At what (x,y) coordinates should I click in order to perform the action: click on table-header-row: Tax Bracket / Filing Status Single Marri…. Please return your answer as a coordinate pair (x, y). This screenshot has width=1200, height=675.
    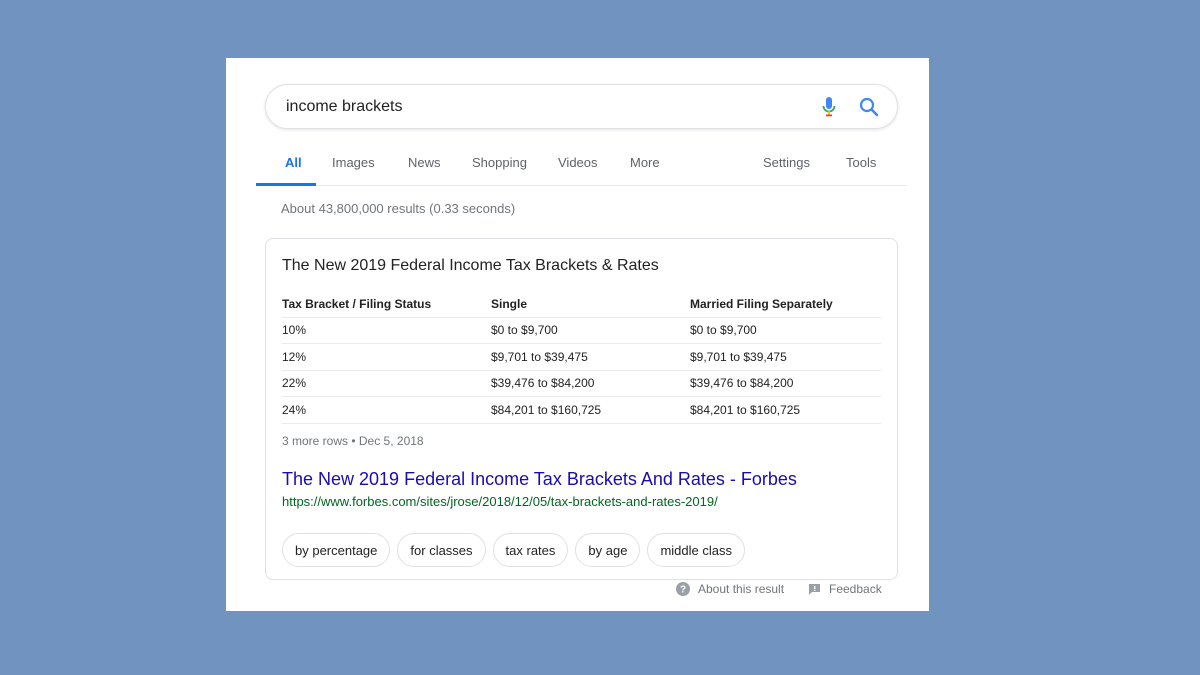
    Looking at the image, I should click on (581, 304).